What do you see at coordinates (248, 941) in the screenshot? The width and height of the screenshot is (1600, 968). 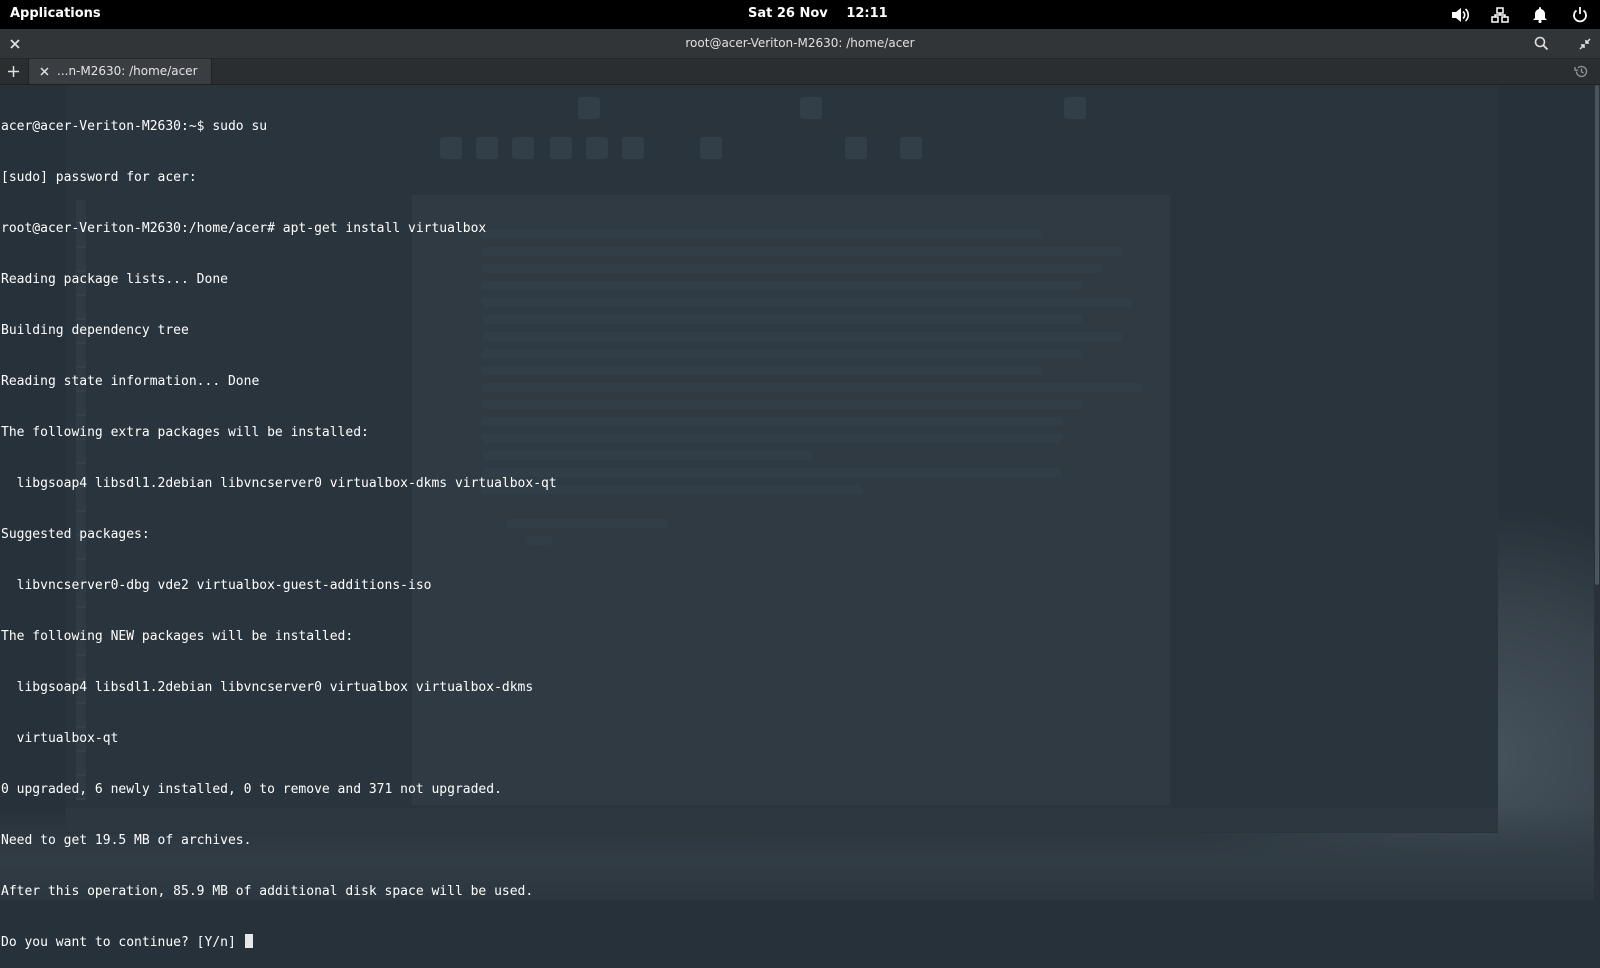 I see `terminal-cursor` at bounding box center [248, 941].